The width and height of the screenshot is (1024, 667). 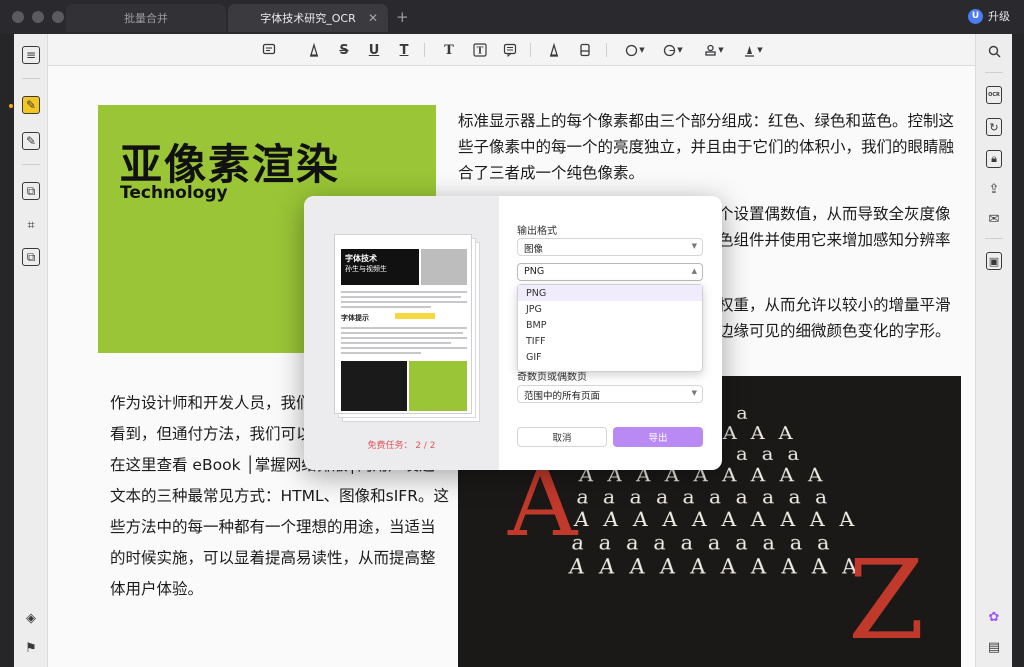 What do you see at coordinates (444, 267) in the screenshot?
I see `thumbnail-image` at bounding box center [444, 267].